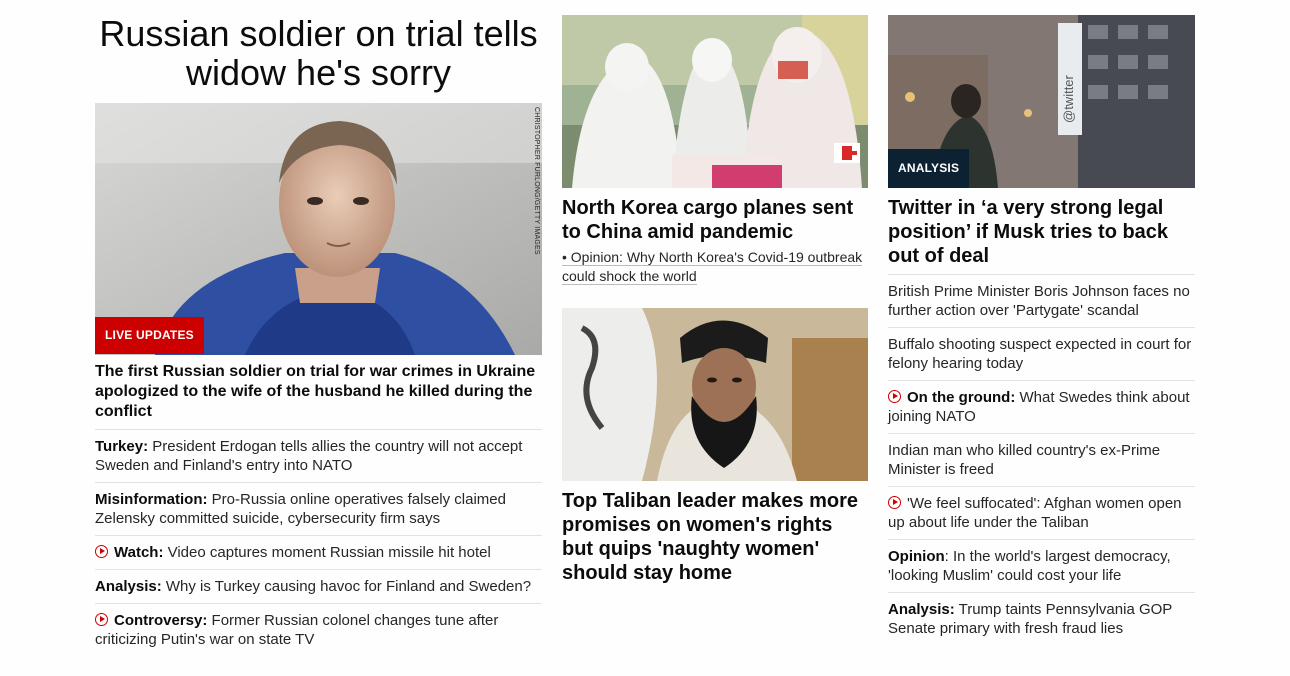  What do you see at coordinates (536, 181) in the screenshot?
I see `photo-credit: CHRISTOPHER FURLONG/GETTY IMAGES` at bounding box center [536, 181].